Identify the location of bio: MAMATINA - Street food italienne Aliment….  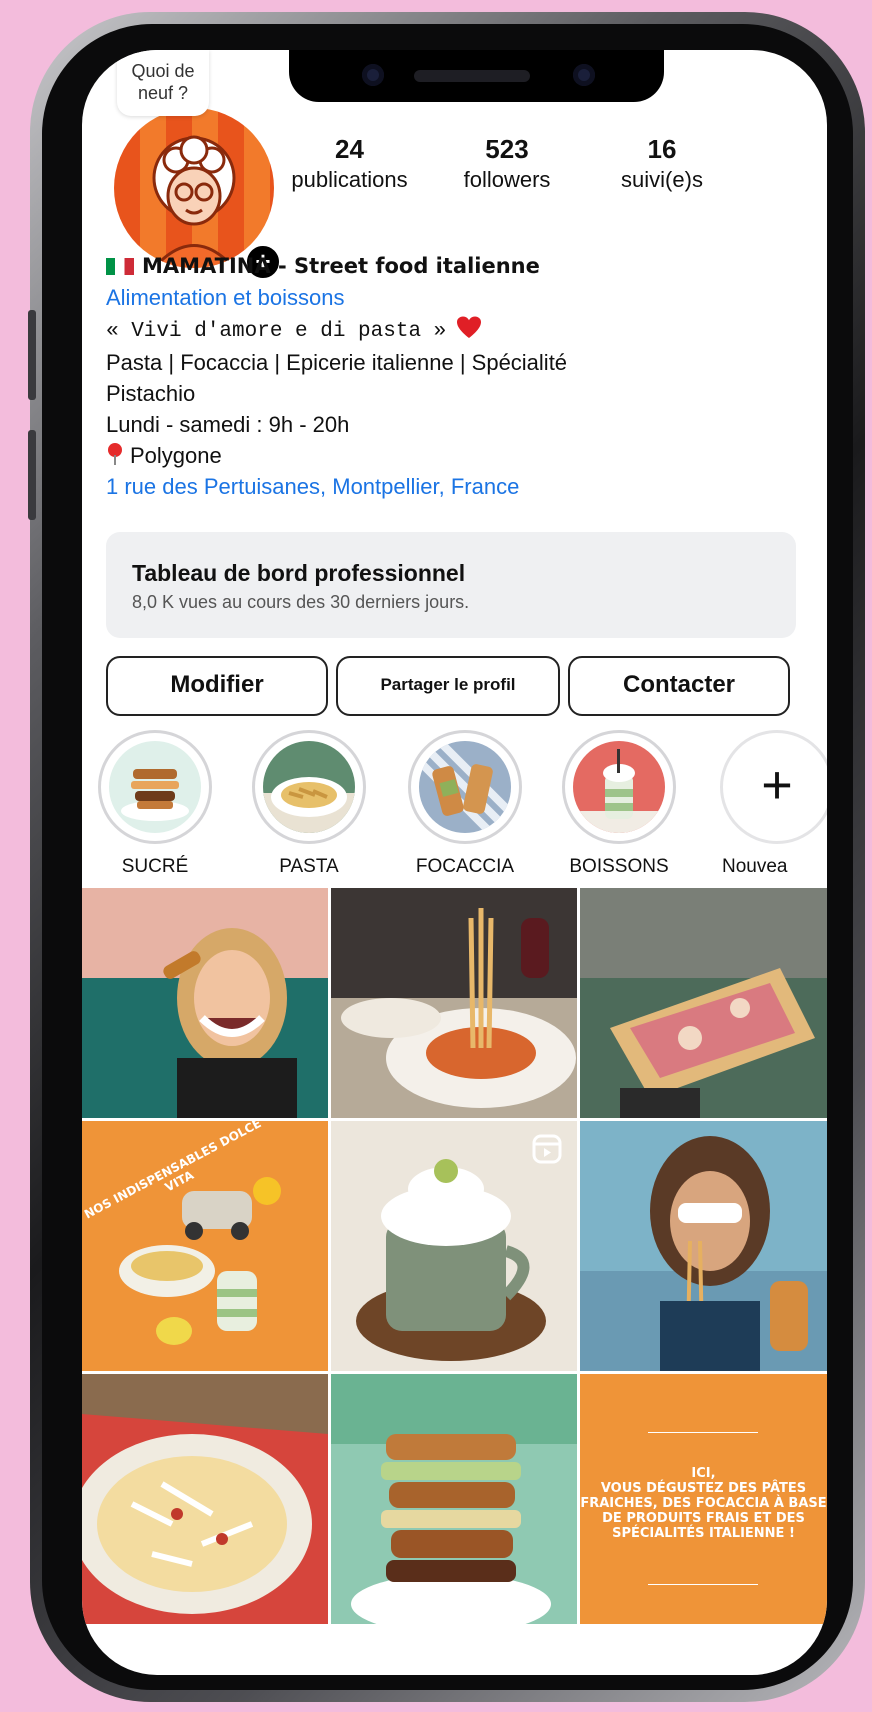
(456, 376).